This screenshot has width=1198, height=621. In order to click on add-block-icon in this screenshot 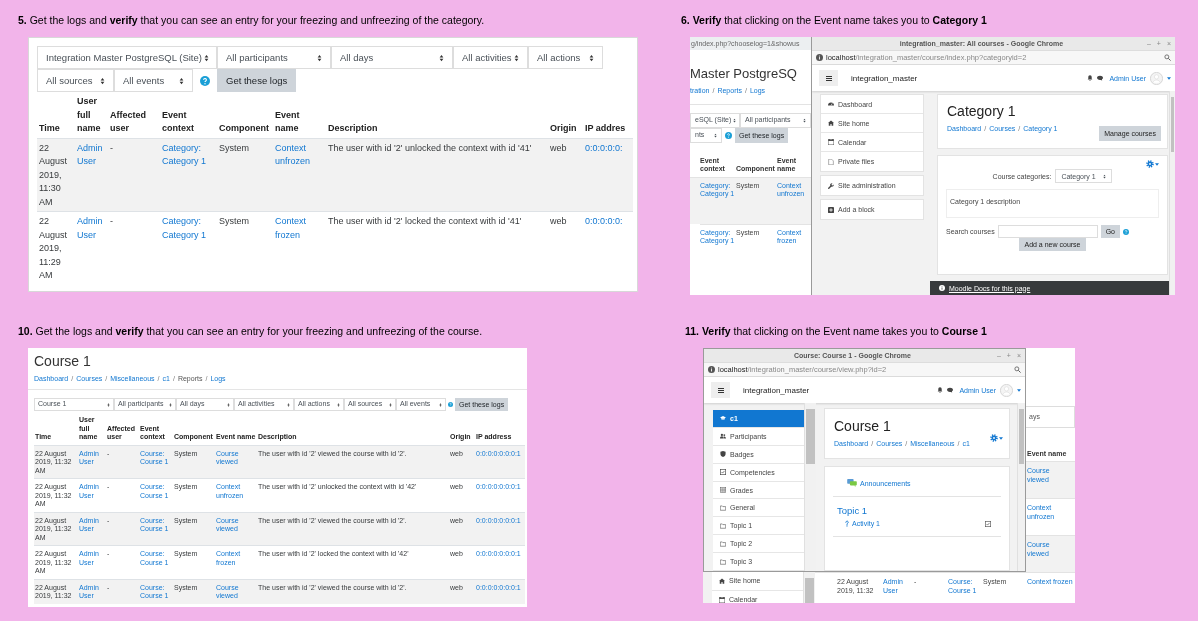, I will do `click(831, 209)`.